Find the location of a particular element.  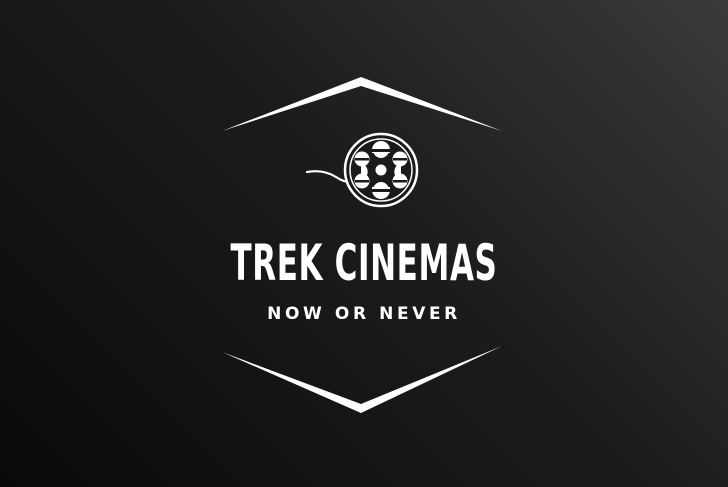

brand-name: TREK CINEMAS is located at coordinates (364, 263).